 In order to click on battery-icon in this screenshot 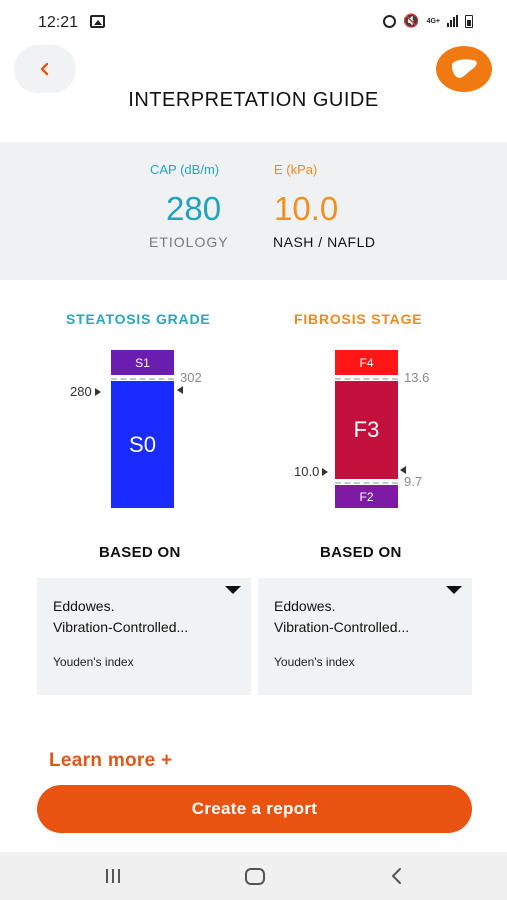, I will do `click(469, 21)`.